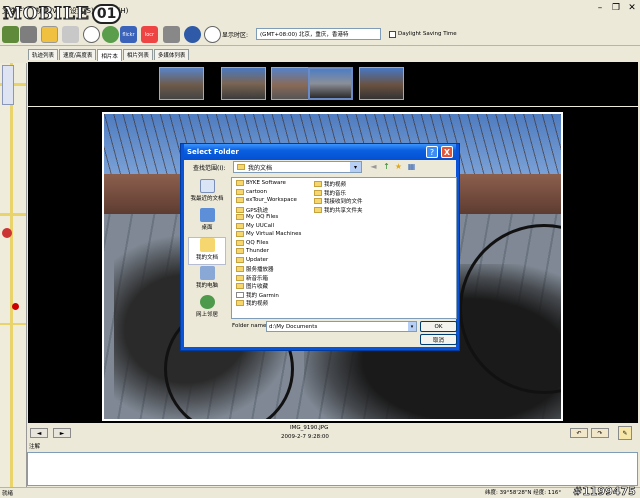  I want to click on photo-icon, so click(49, 34).